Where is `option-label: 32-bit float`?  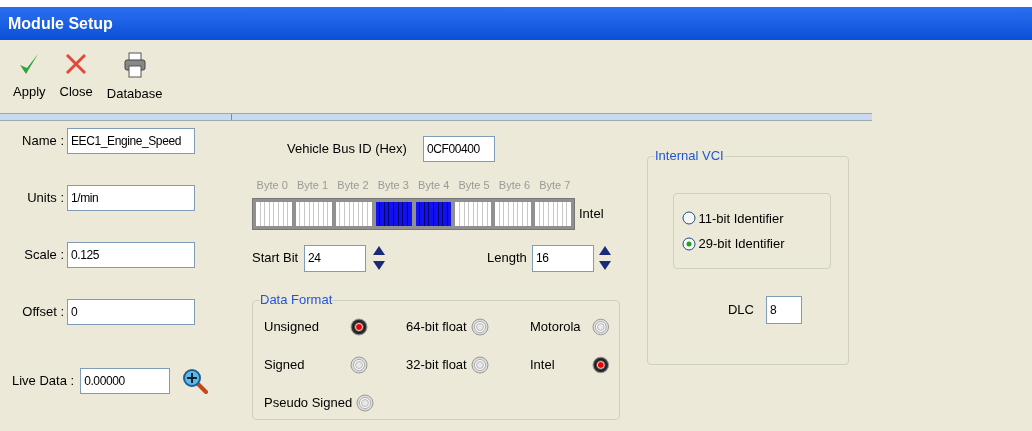 option-label: 32-bit float is located at coordinates (436, 365).